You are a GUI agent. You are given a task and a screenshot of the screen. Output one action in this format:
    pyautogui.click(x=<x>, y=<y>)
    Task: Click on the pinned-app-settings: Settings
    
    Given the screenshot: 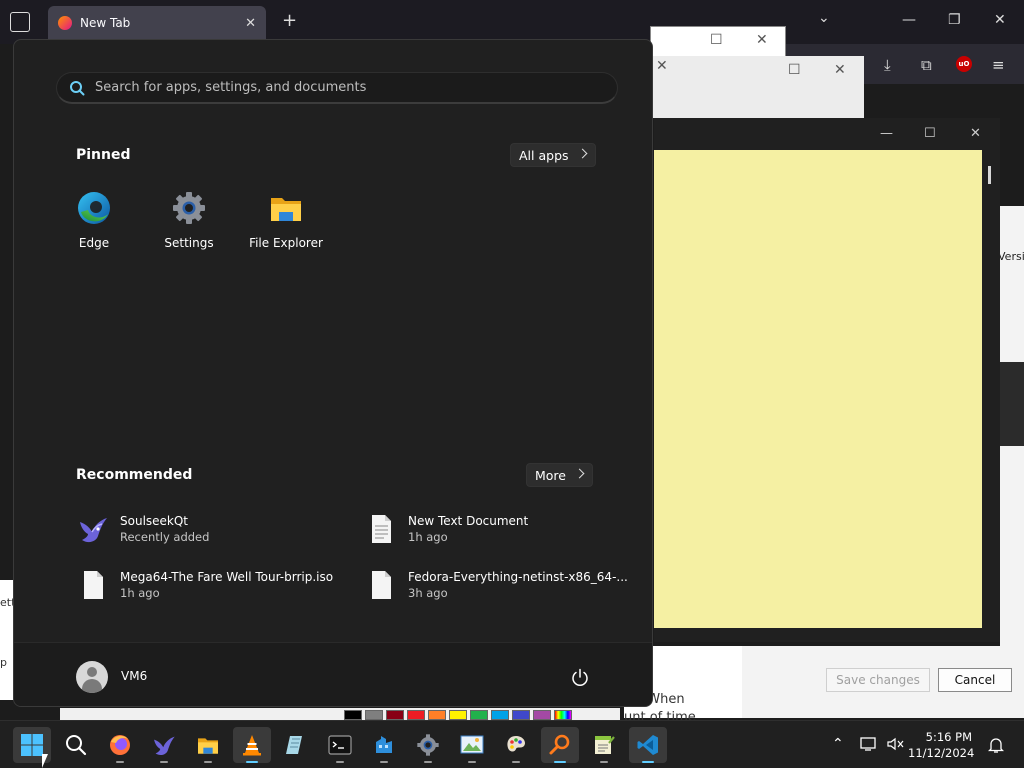 What is the action you would take?
    pyautogui.click(x=189, y=220)
    